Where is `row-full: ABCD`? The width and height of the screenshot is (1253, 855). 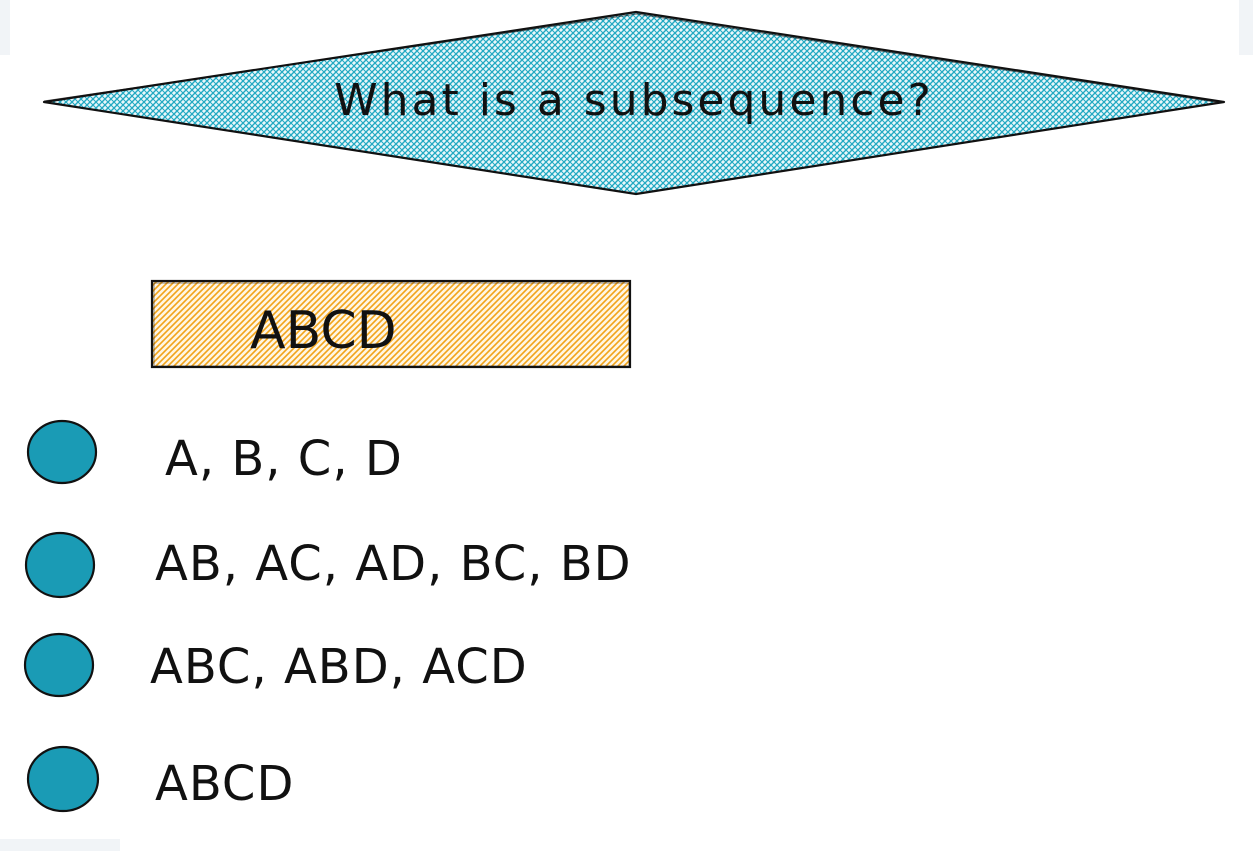 row-full: ABCD is located at coordinates (224, 784).